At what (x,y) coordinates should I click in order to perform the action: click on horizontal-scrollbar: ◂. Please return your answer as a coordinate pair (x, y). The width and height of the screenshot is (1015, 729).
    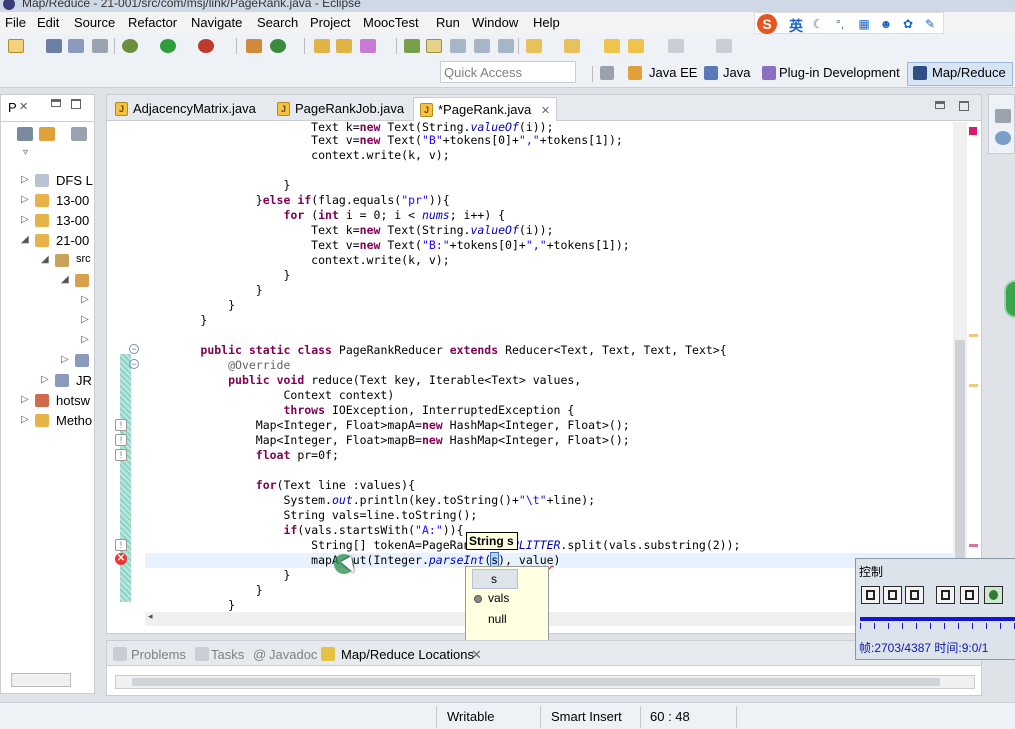
    Looking at the image, I should click on (549, 618).